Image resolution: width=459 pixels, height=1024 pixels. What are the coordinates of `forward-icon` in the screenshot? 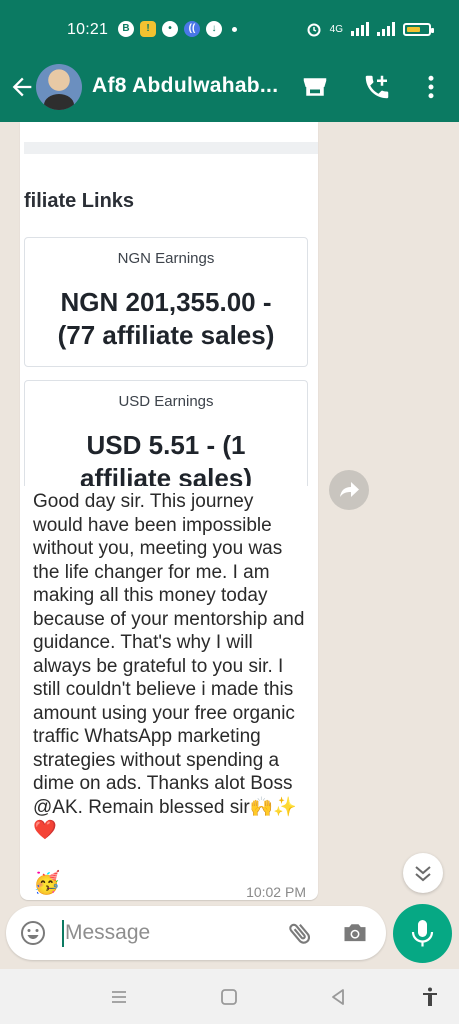 It's located at (349, 489).